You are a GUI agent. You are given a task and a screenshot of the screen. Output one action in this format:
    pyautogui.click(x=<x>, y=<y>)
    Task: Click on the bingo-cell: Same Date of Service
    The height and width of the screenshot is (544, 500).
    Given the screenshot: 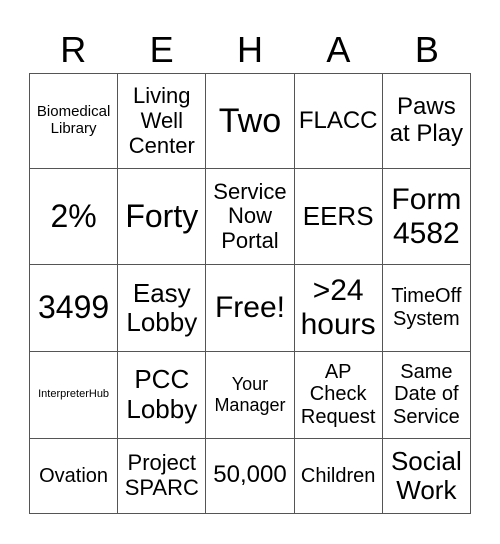 What is the action you would take?
    pyautogui.click(x=426, y=394)
    